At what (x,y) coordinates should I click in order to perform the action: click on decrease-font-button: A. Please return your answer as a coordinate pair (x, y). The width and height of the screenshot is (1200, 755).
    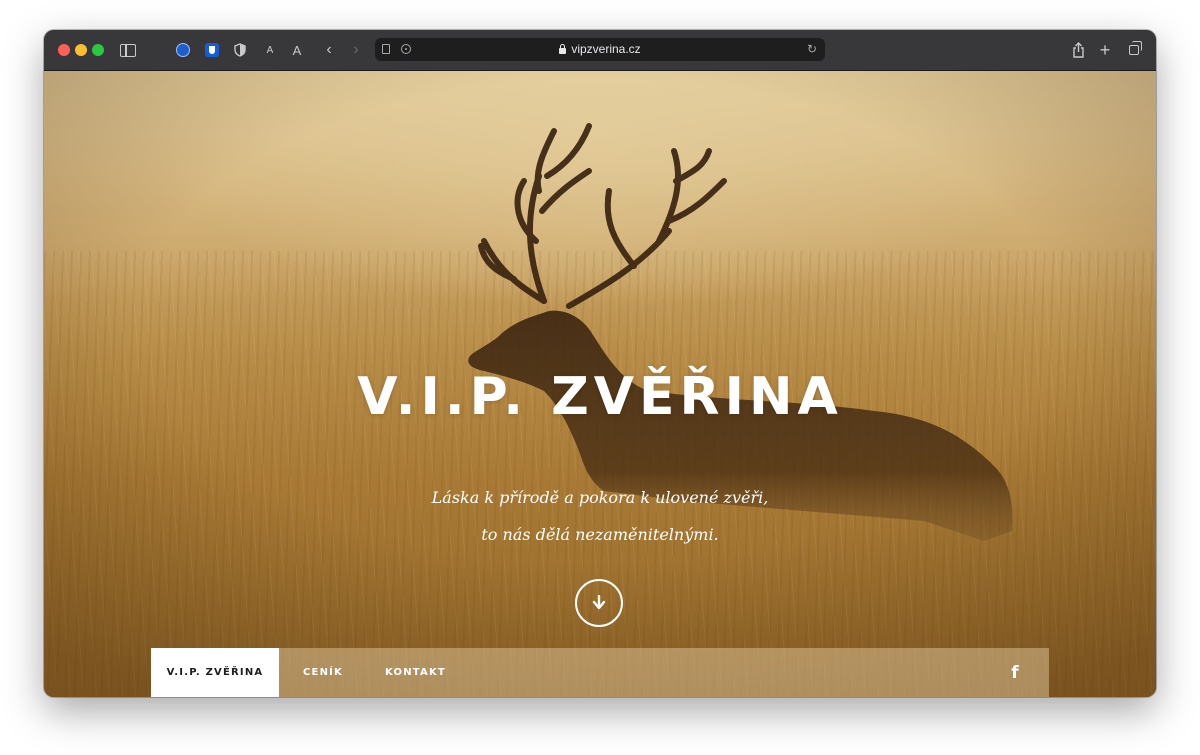
    Looking at the image, I should click on (270, 50).